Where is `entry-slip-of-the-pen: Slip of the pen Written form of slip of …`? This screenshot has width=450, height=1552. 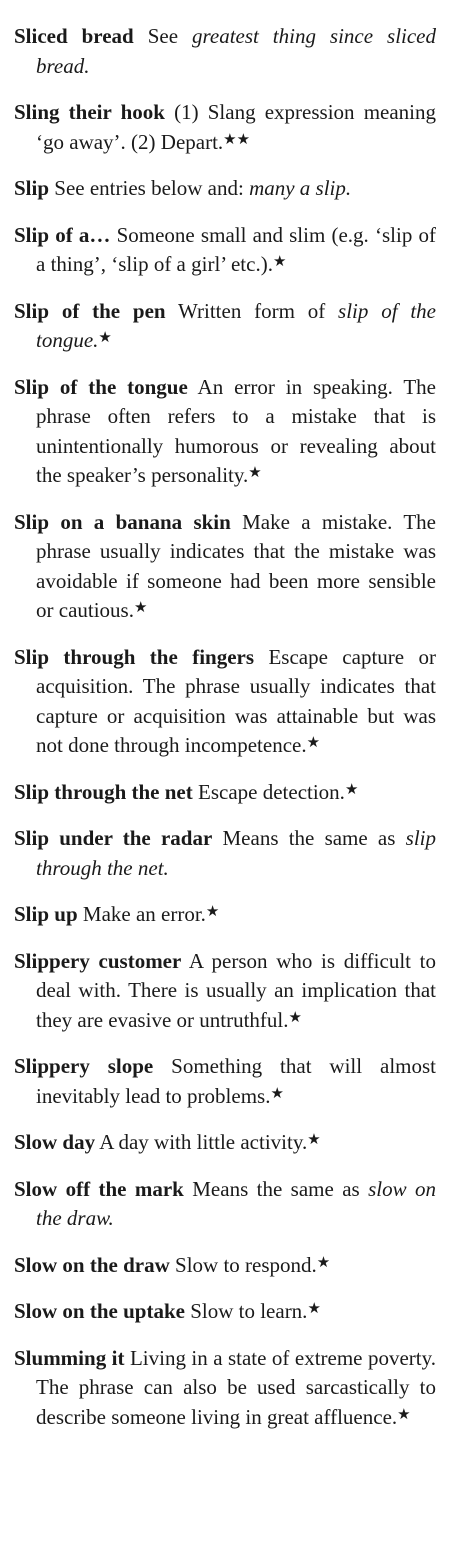 entry-slip-of-the-pen: Slip of the pen Written form of slip of … is located at coordinates (225, 326).